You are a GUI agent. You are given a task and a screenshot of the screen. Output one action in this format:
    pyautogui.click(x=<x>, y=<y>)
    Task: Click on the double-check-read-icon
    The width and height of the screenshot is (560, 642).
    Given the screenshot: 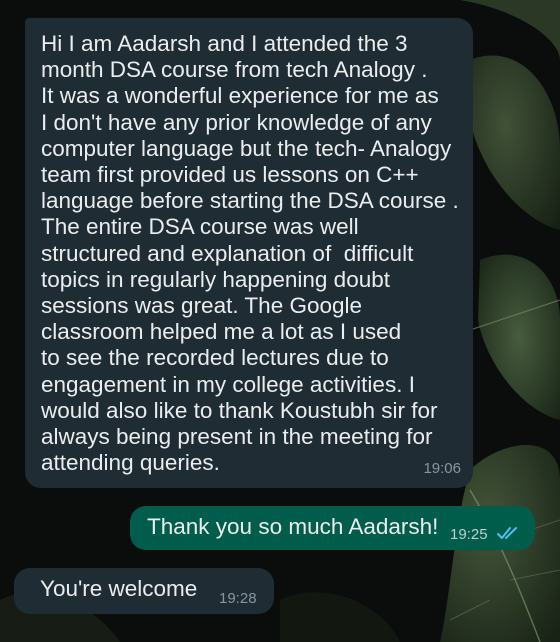 What is the action you would take?
    pyautogui.click(x=507, y=533)
    